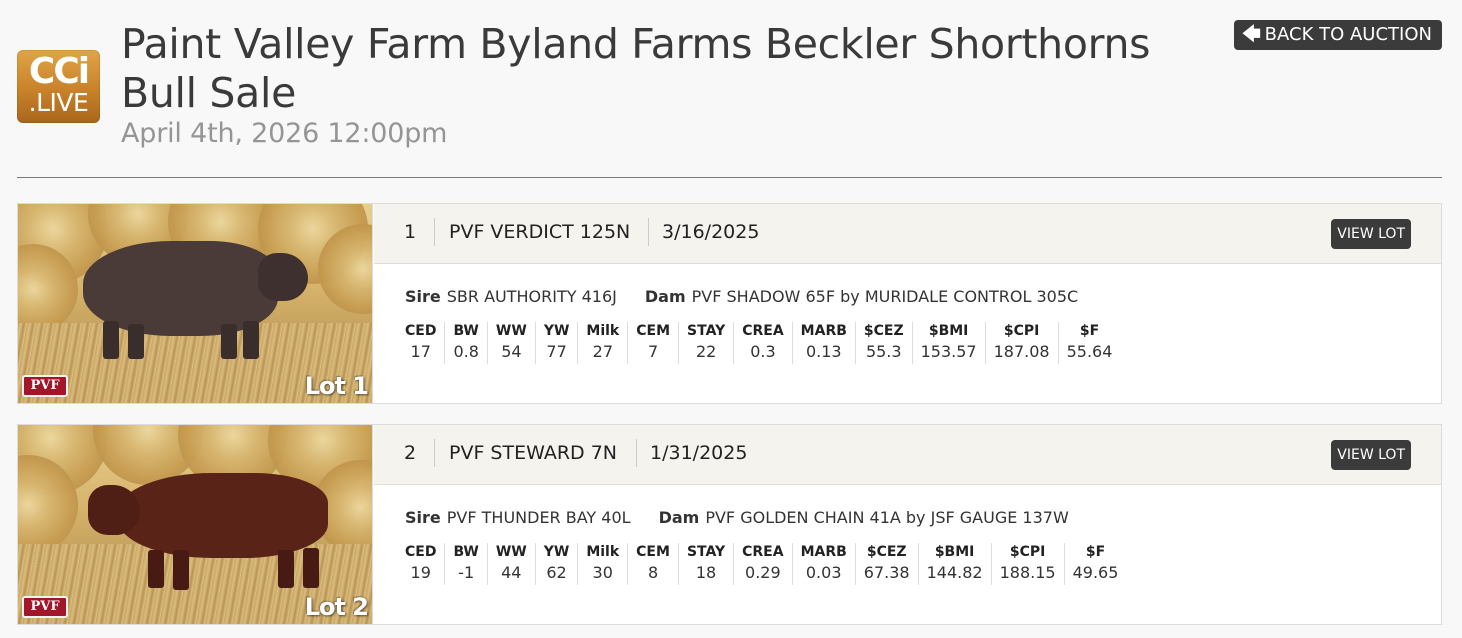 Image resolution: width=1462 pixels, height=638 pixels. What do you see at coordinates (420, 564) in the screenshot?
I see `epd-cell: CED 19` at bounding box center [420, 564].